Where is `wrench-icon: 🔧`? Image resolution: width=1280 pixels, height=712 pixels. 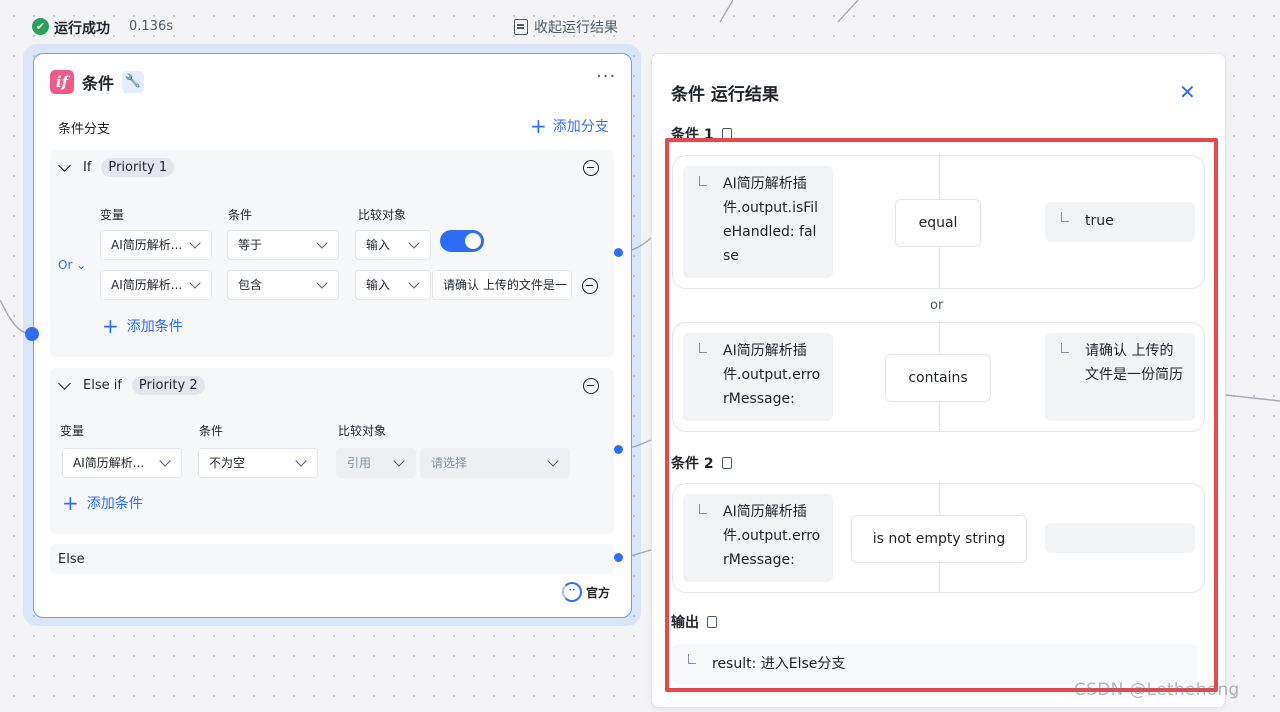 wrench-icon: 🔧 is located at coordinates (133, 82).